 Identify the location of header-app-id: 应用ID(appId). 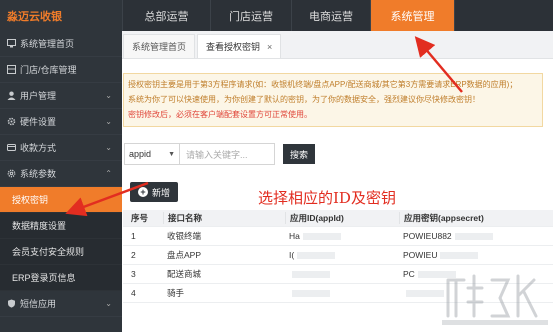
(342, 218).